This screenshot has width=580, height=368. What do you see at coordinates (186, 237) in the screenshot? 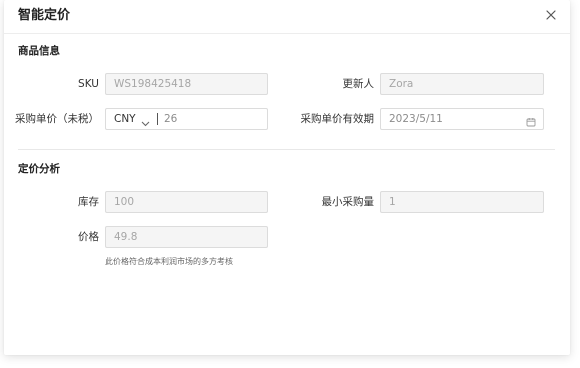
I see `price-field: 49.8` at bounding box center [186, 237].